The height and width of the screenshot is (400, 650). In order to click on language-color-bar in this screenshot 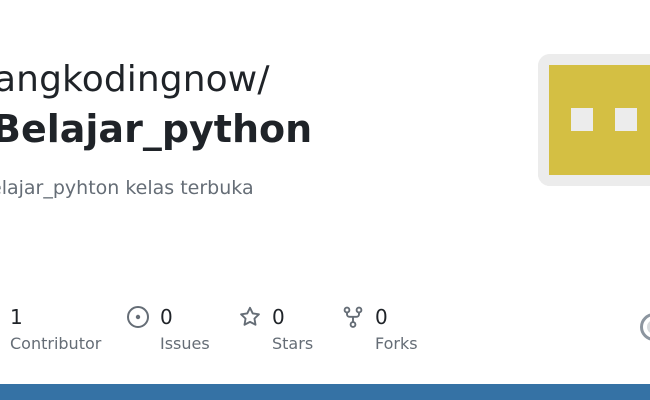, I will do `click(325, 392)`.